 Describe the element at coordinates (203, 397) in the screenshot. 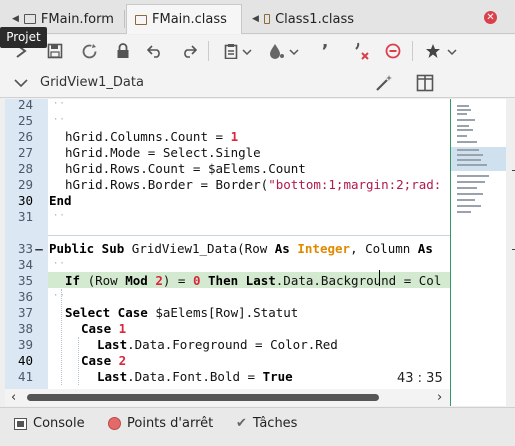

I see `scrollbar-thumb` at that location.